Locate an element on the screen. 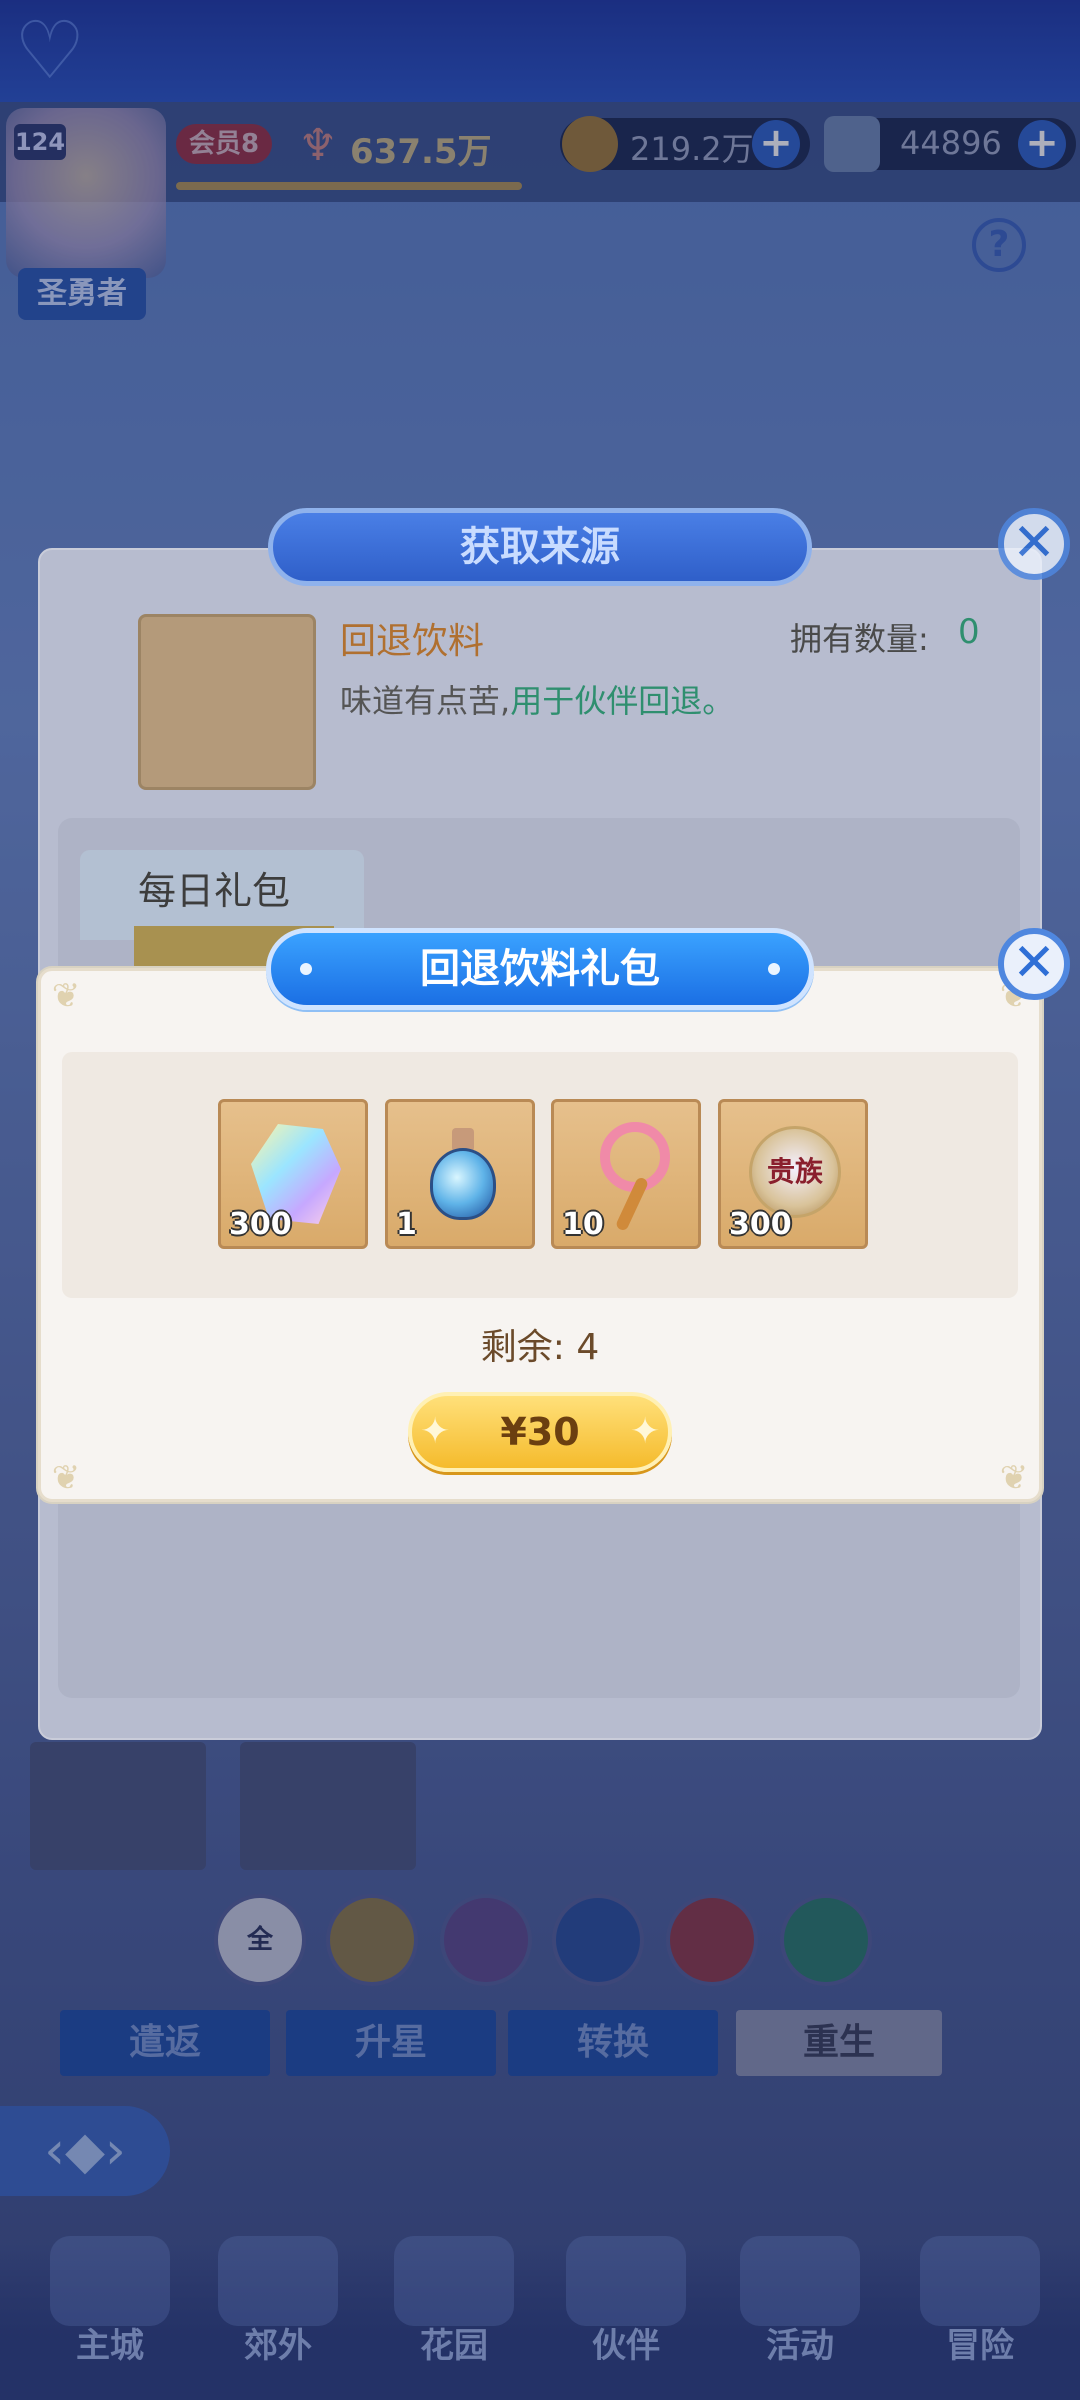 The image size is (1080, 2400). source-dialog-title: 获取来源 is located at coordinates (540, 547).